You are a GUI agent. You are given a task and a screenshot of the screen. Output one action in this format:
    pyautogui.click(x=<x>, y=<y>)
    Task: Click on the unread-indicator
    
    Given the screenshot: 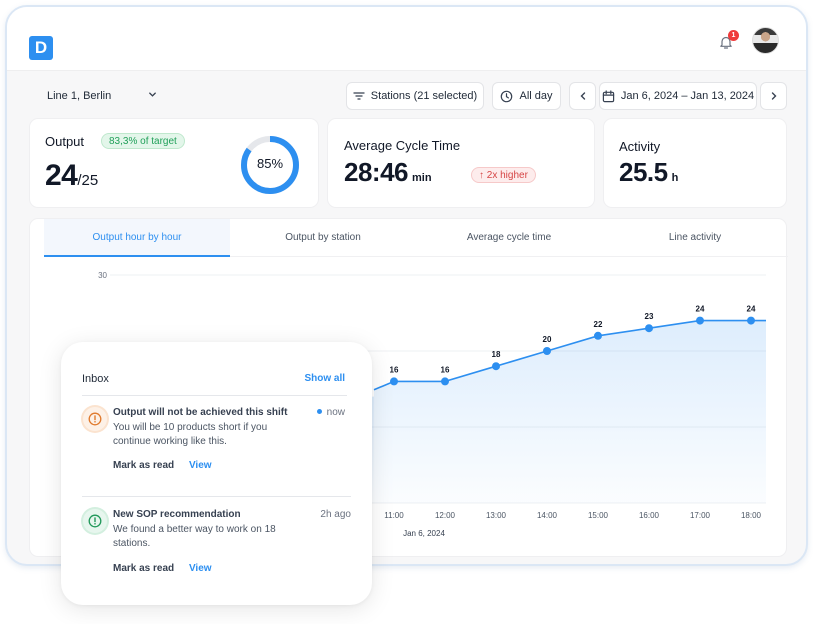 What is the action you would take?
    pyautogui.click(x=319, y=411)
    